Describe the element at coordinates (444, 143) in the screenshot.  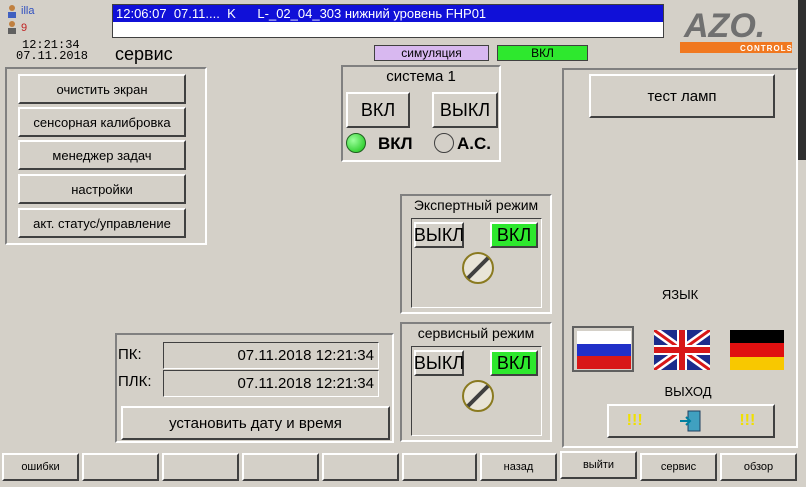
I see `system1-ac-lamp` at that location.